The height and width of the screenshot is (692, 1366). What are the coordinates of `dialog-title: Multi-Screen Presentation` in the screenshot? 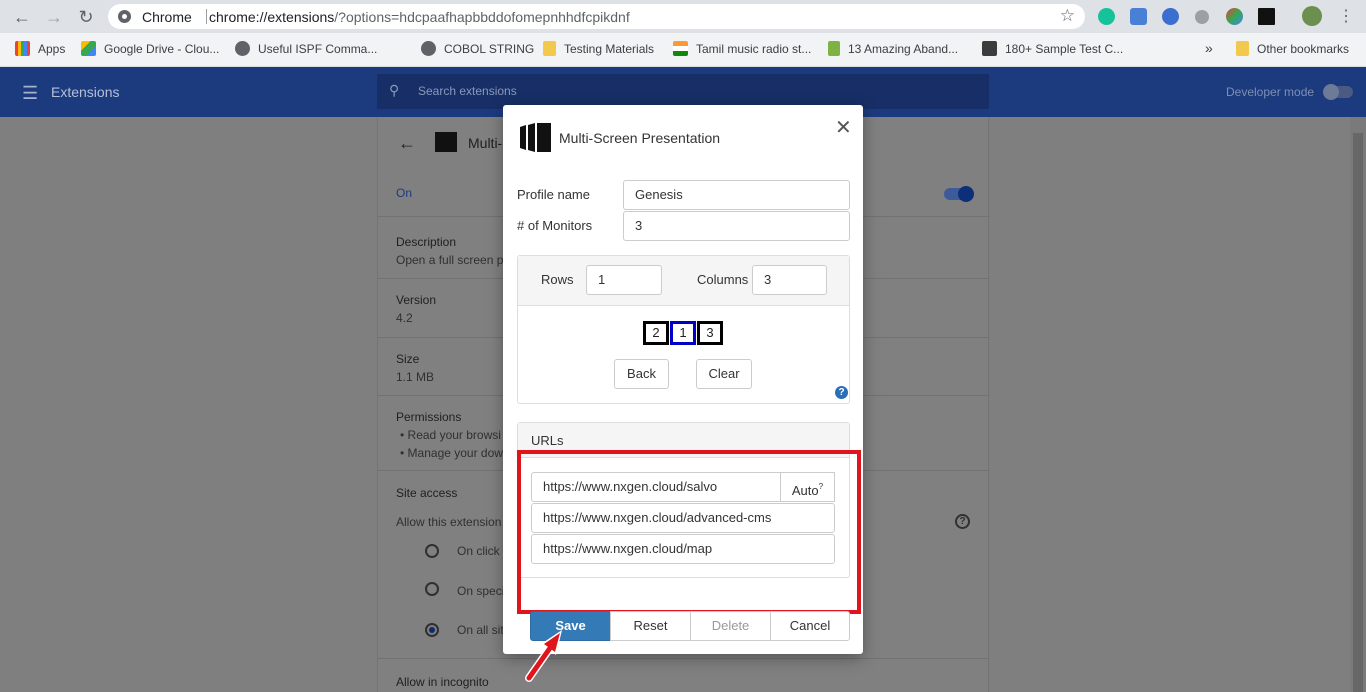 It's located at (640, 138).